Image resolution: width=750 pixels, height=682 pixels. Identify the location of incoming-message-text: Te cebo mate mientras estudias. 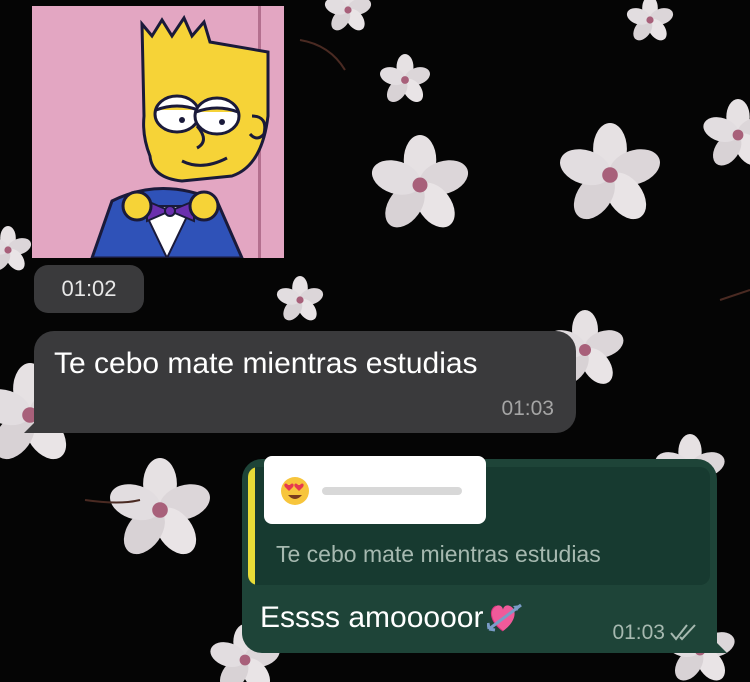
(266, 363).